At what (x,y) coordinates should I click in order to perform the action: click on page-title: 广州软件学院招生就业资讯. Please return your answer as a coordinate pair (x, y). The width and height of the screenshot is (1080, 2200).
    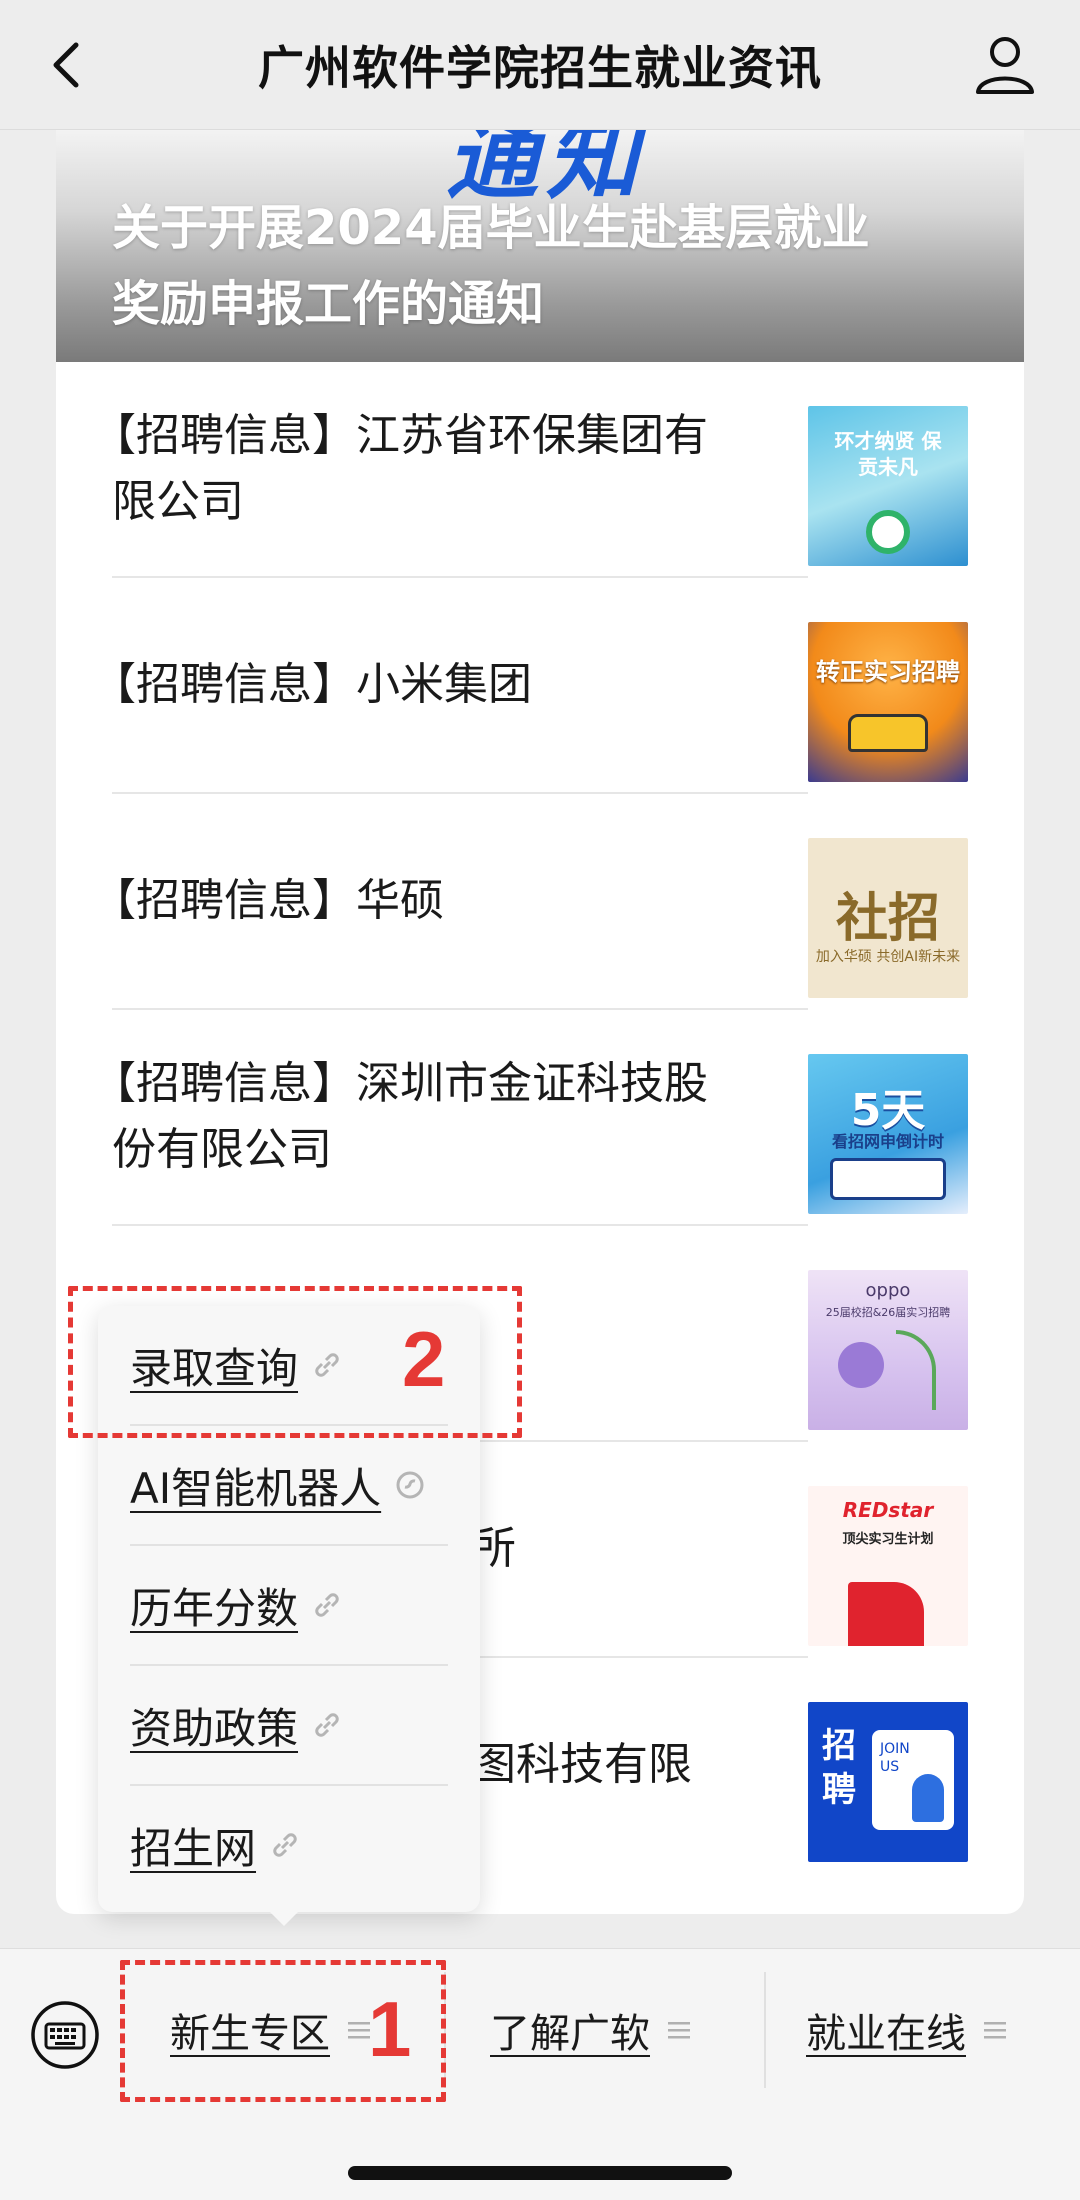
    Looking at the image, I should click on (540, 67).